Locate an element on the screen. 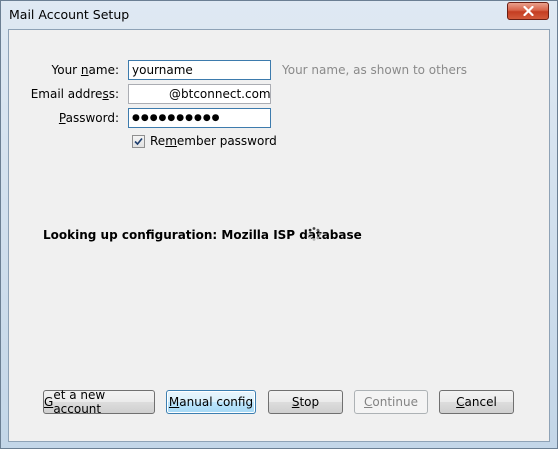 This screenshot has height=449, width=558. cancel-button: Cancel is located at coordinates (476, 402).